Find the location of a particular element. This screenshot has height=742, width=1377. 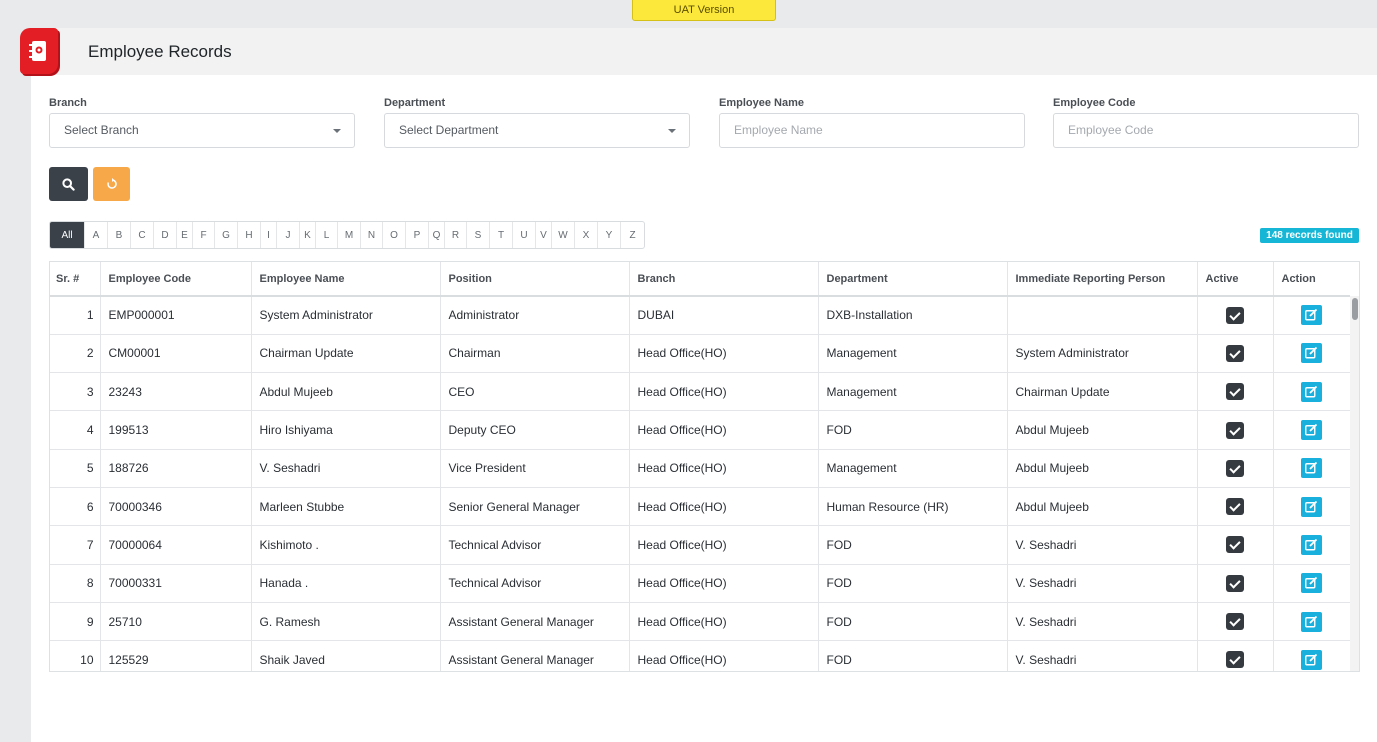

reset-button is located at coordinates (111, 184).